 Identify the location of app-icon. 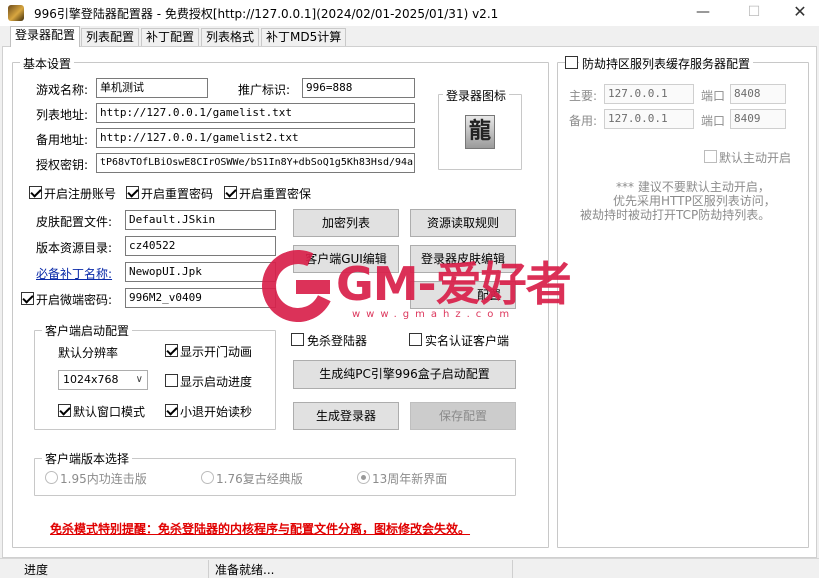
(16, 13).